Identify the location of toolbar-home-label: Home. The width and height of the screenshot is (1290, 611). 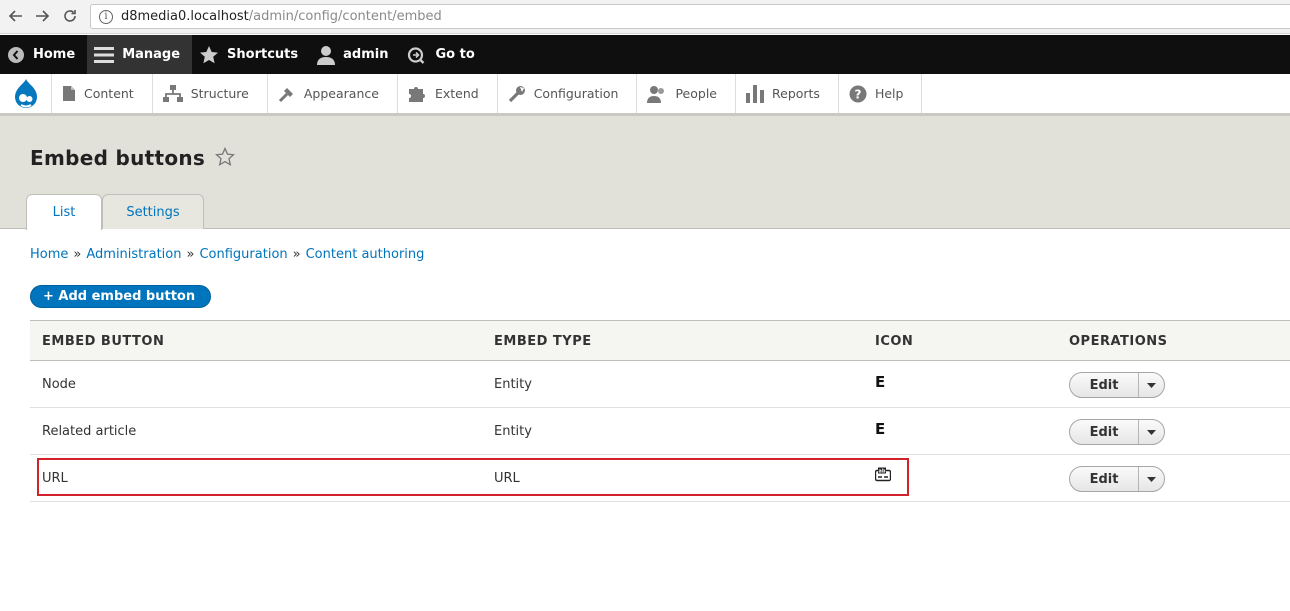
(54, 54).